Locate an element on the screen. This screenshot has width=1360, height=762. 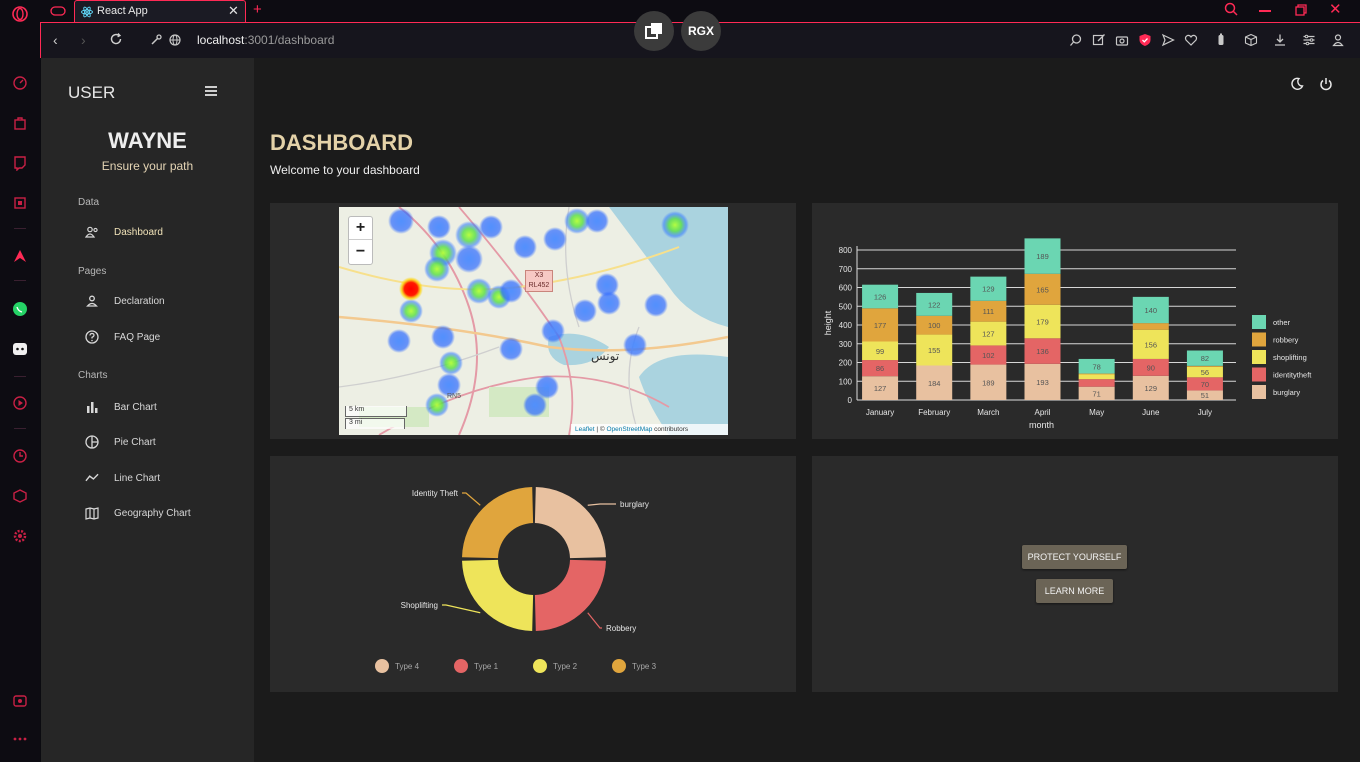
legend-label: identitytheft is located at coordinates (1292, 375).